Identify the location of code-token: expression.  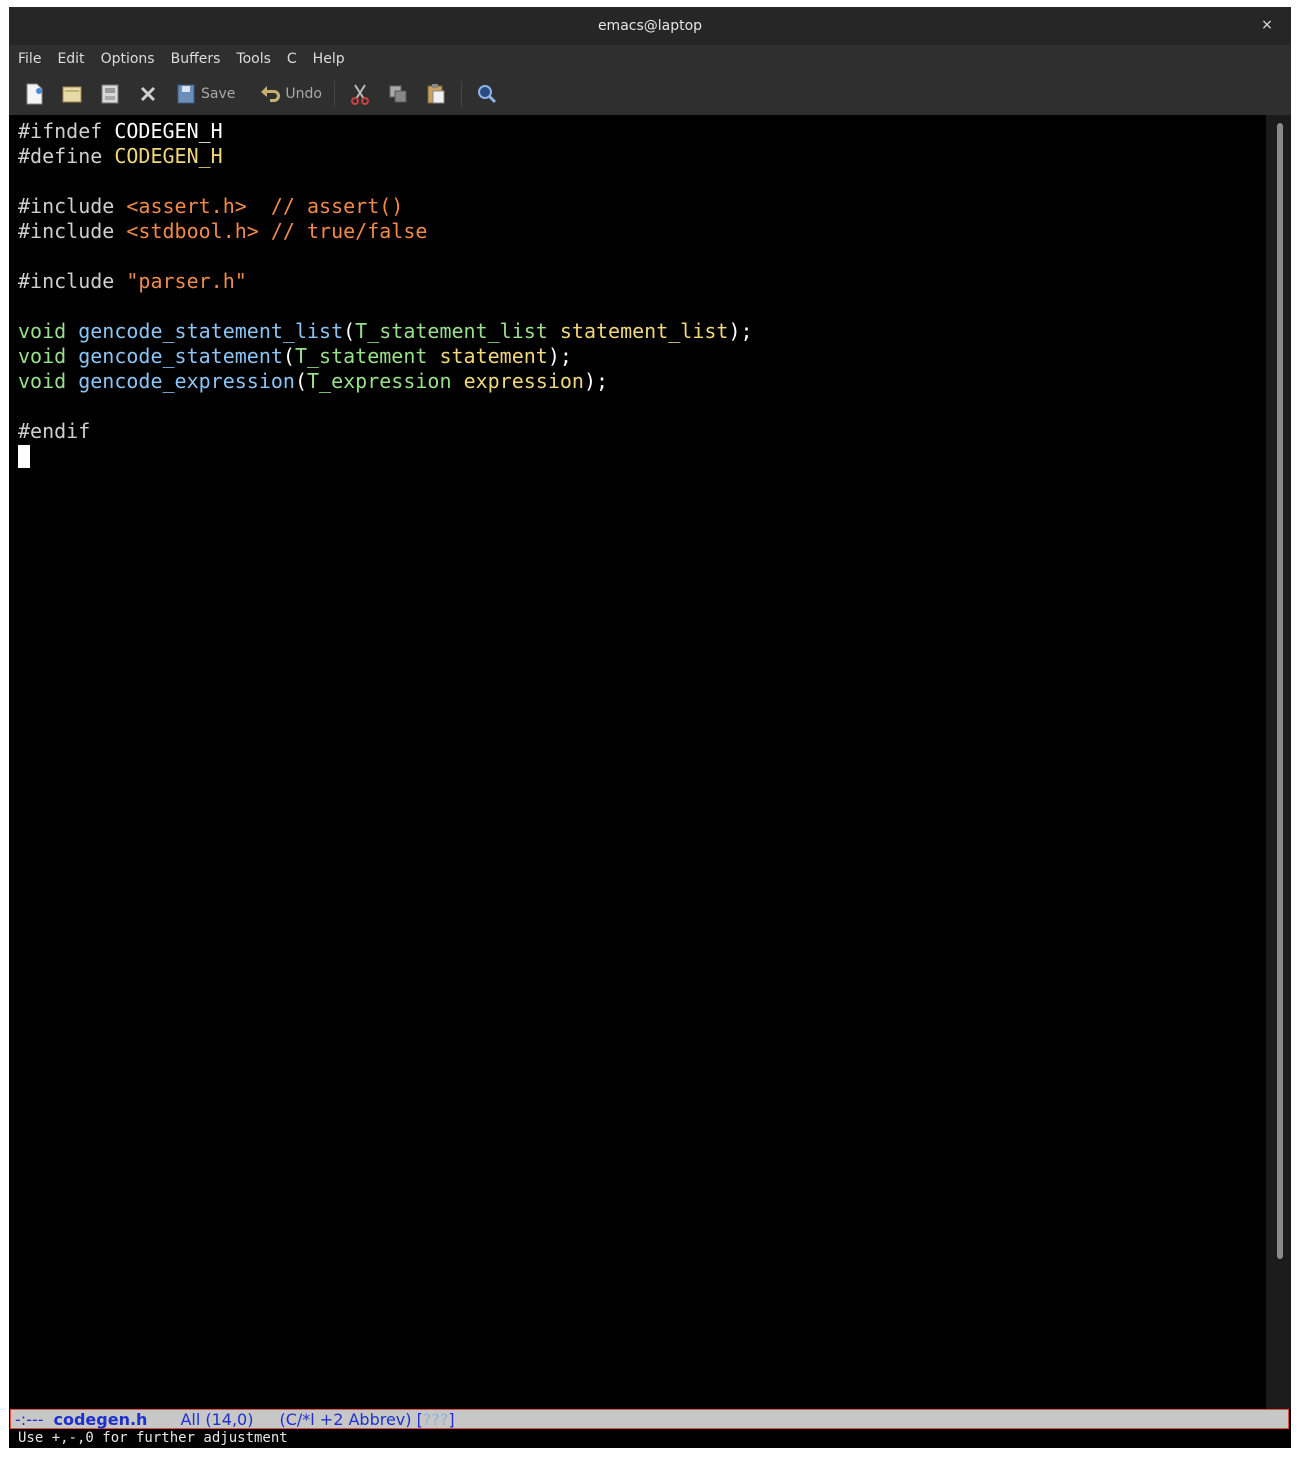
(523, 381).